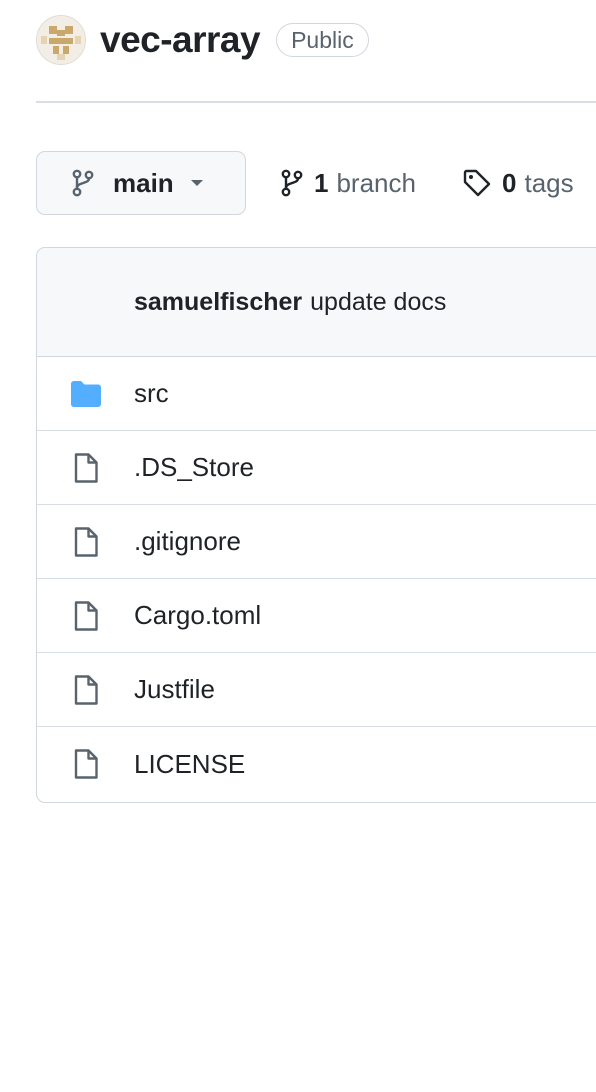  Describe the element at coordinates (143, 182) in the screenshot. I see `branch-name: main` at that location.